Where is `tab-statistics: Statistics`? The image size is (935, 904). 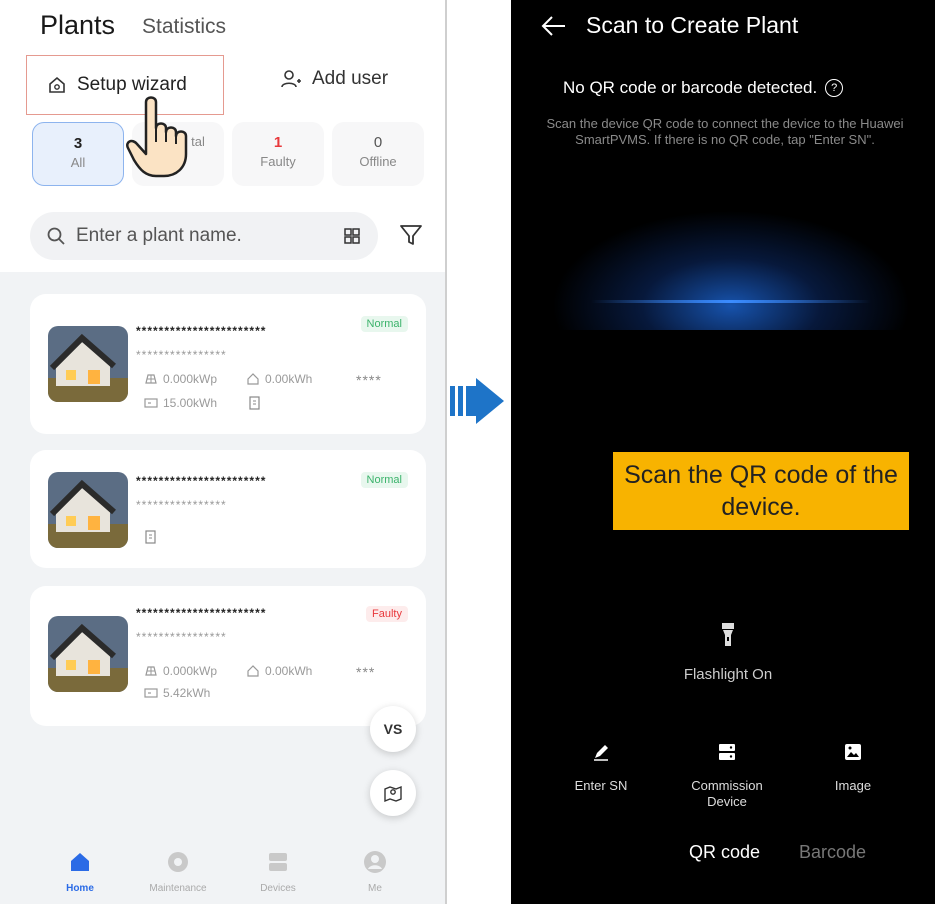 tab-statistics: Statistics is located at coordinates (184, 27).